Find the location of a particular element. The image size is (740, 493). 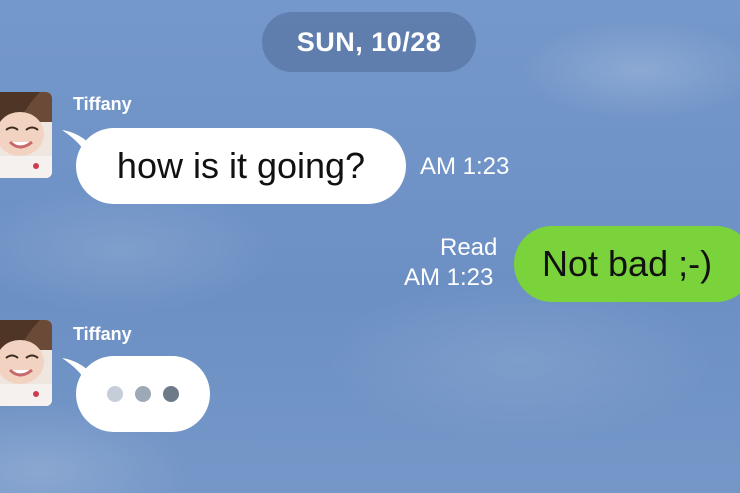

incoming-message-bubble: how is it going? is located at coordinates (241, 166).